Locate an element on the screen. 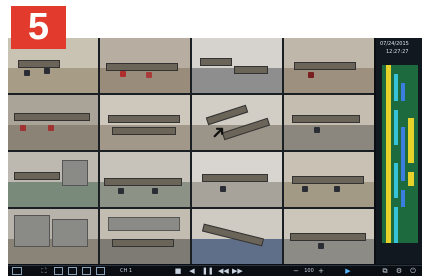 The image size is (426, 279). layout-2x2-button is located at coordinates (58, 271).